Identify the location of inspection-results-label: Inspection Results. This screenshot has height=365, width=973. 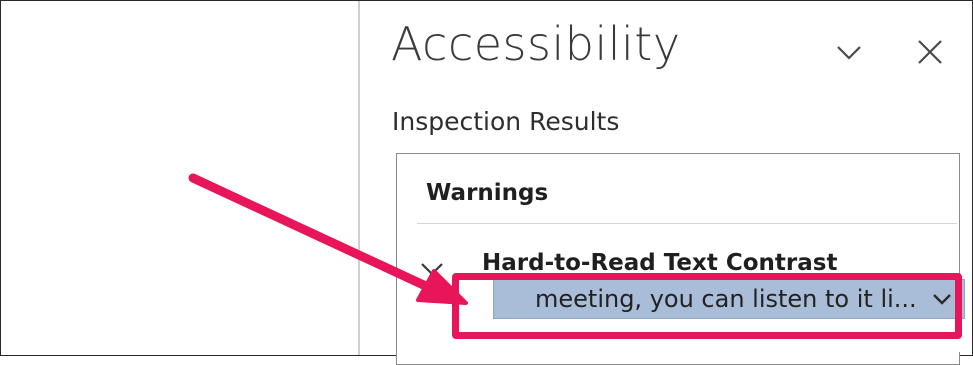
(506, 121).